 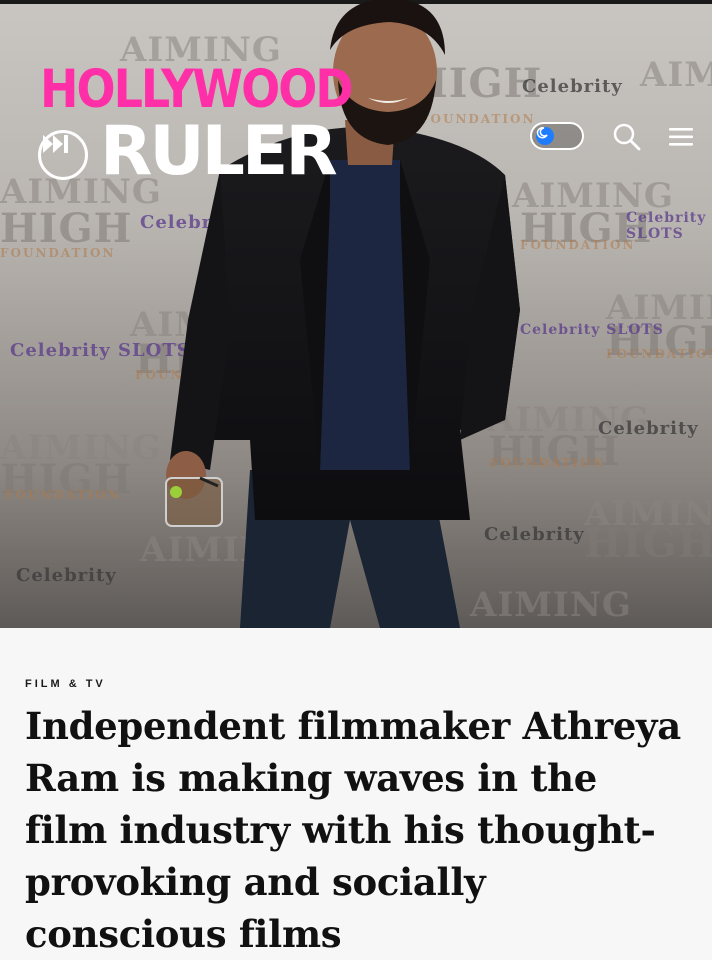 What do you see at coordinates (356, 684) in the screenshot?
I see `article-category-link: FILM & TV` at bounding box center [356, 684].